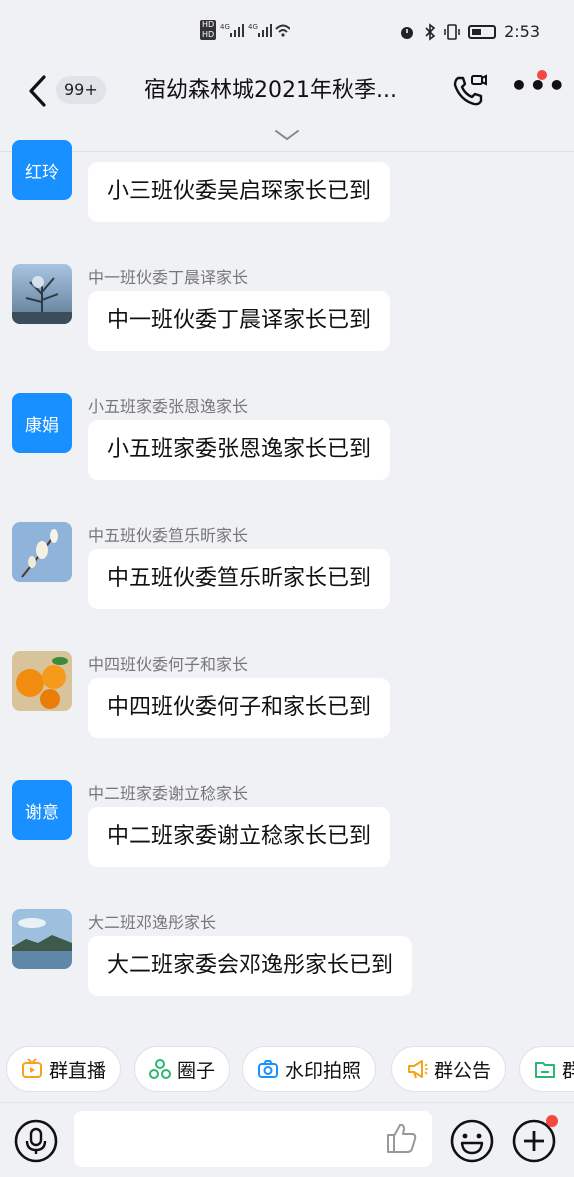 The image size is (574, 1177). What do you see at coordinates (208, 30) in the screenshot?
I see `hd-badge-icon: HD HD` at bounding box center [208, 30].